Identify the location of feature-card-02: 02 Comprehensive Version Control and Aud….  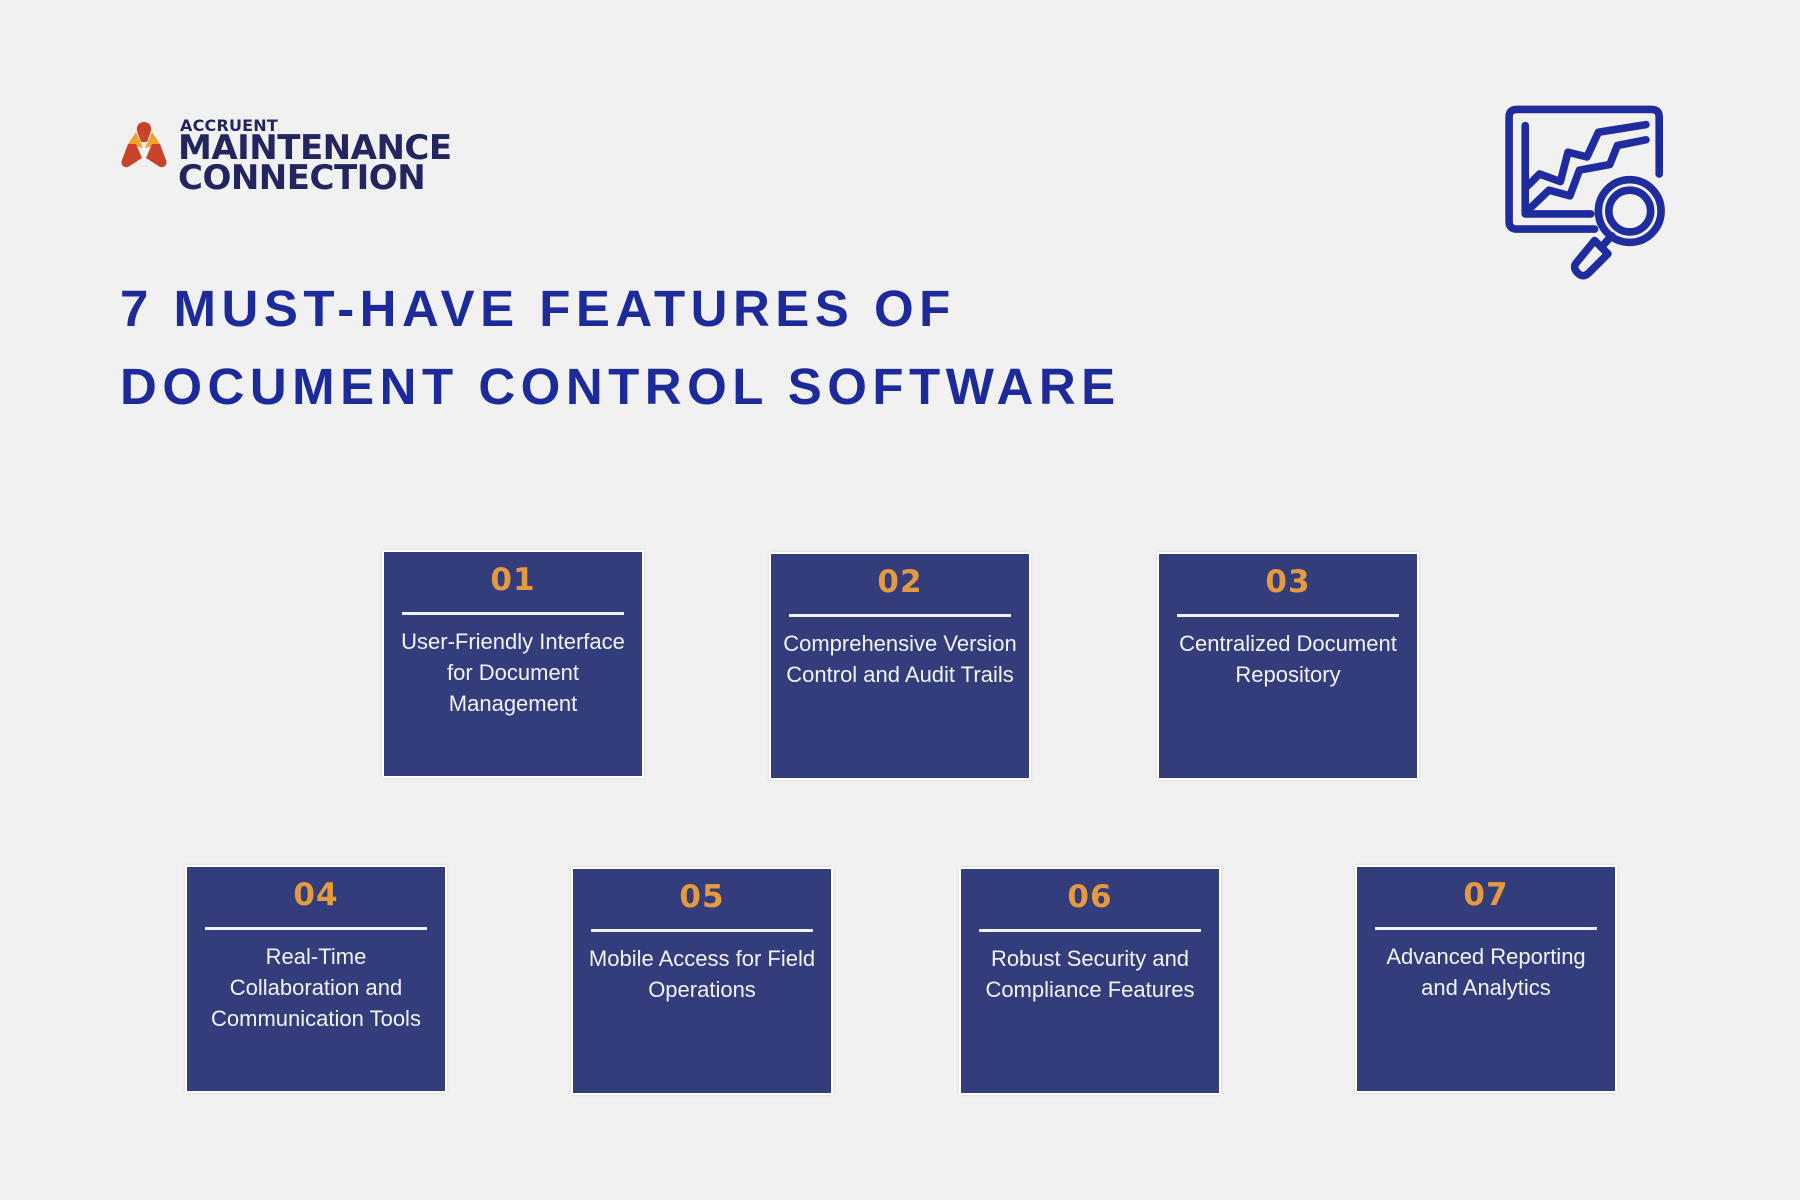
(900, 666).